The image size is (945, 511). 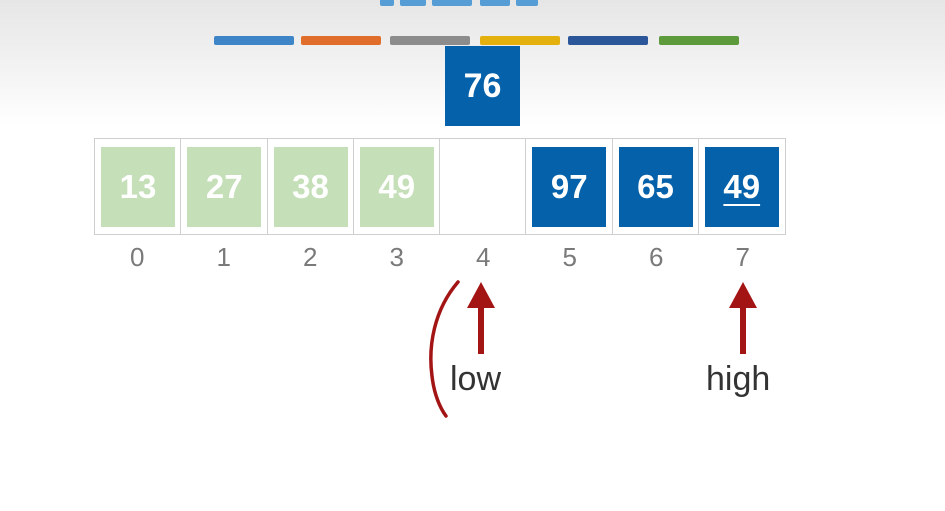 I want to click on index-label: 5, so click(x=569, y=257).